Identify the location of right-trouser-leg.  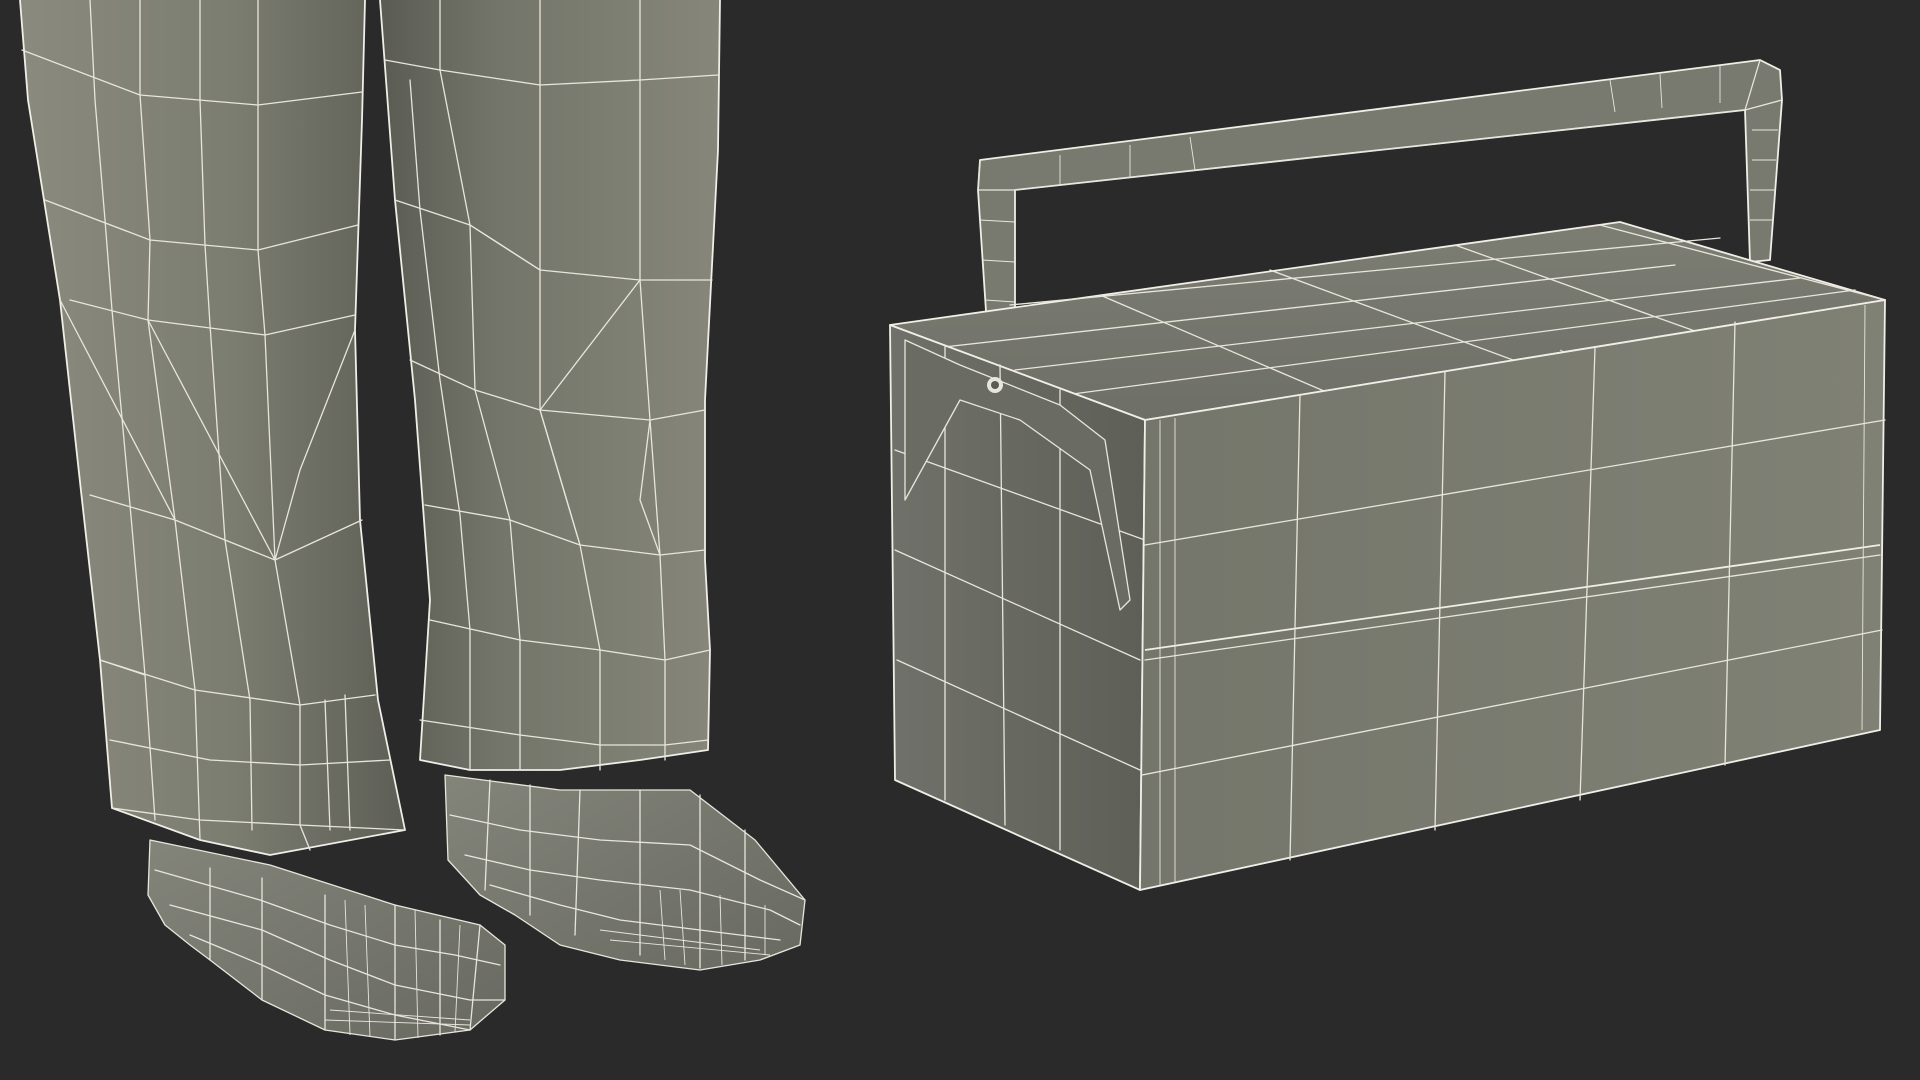
(550, 385).